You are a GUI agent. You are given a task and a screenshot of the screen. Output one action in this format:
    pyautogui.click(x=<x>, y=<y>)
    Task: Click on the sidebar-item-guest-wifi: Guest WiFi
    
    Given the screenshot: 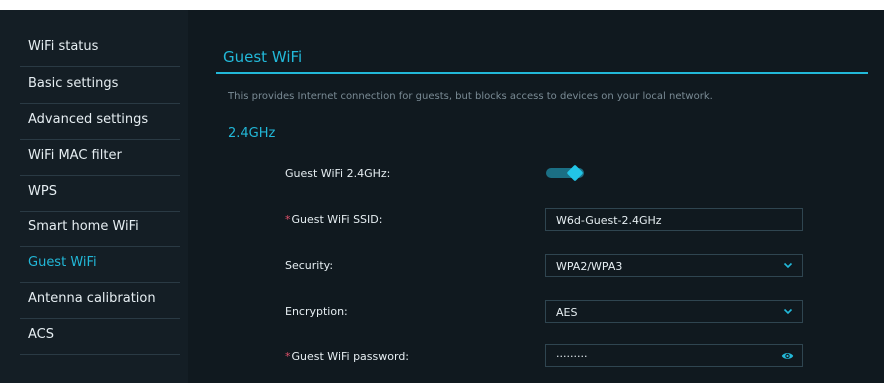 What is the action you would take?
    pyautogui.click(x=100, y=264)
    